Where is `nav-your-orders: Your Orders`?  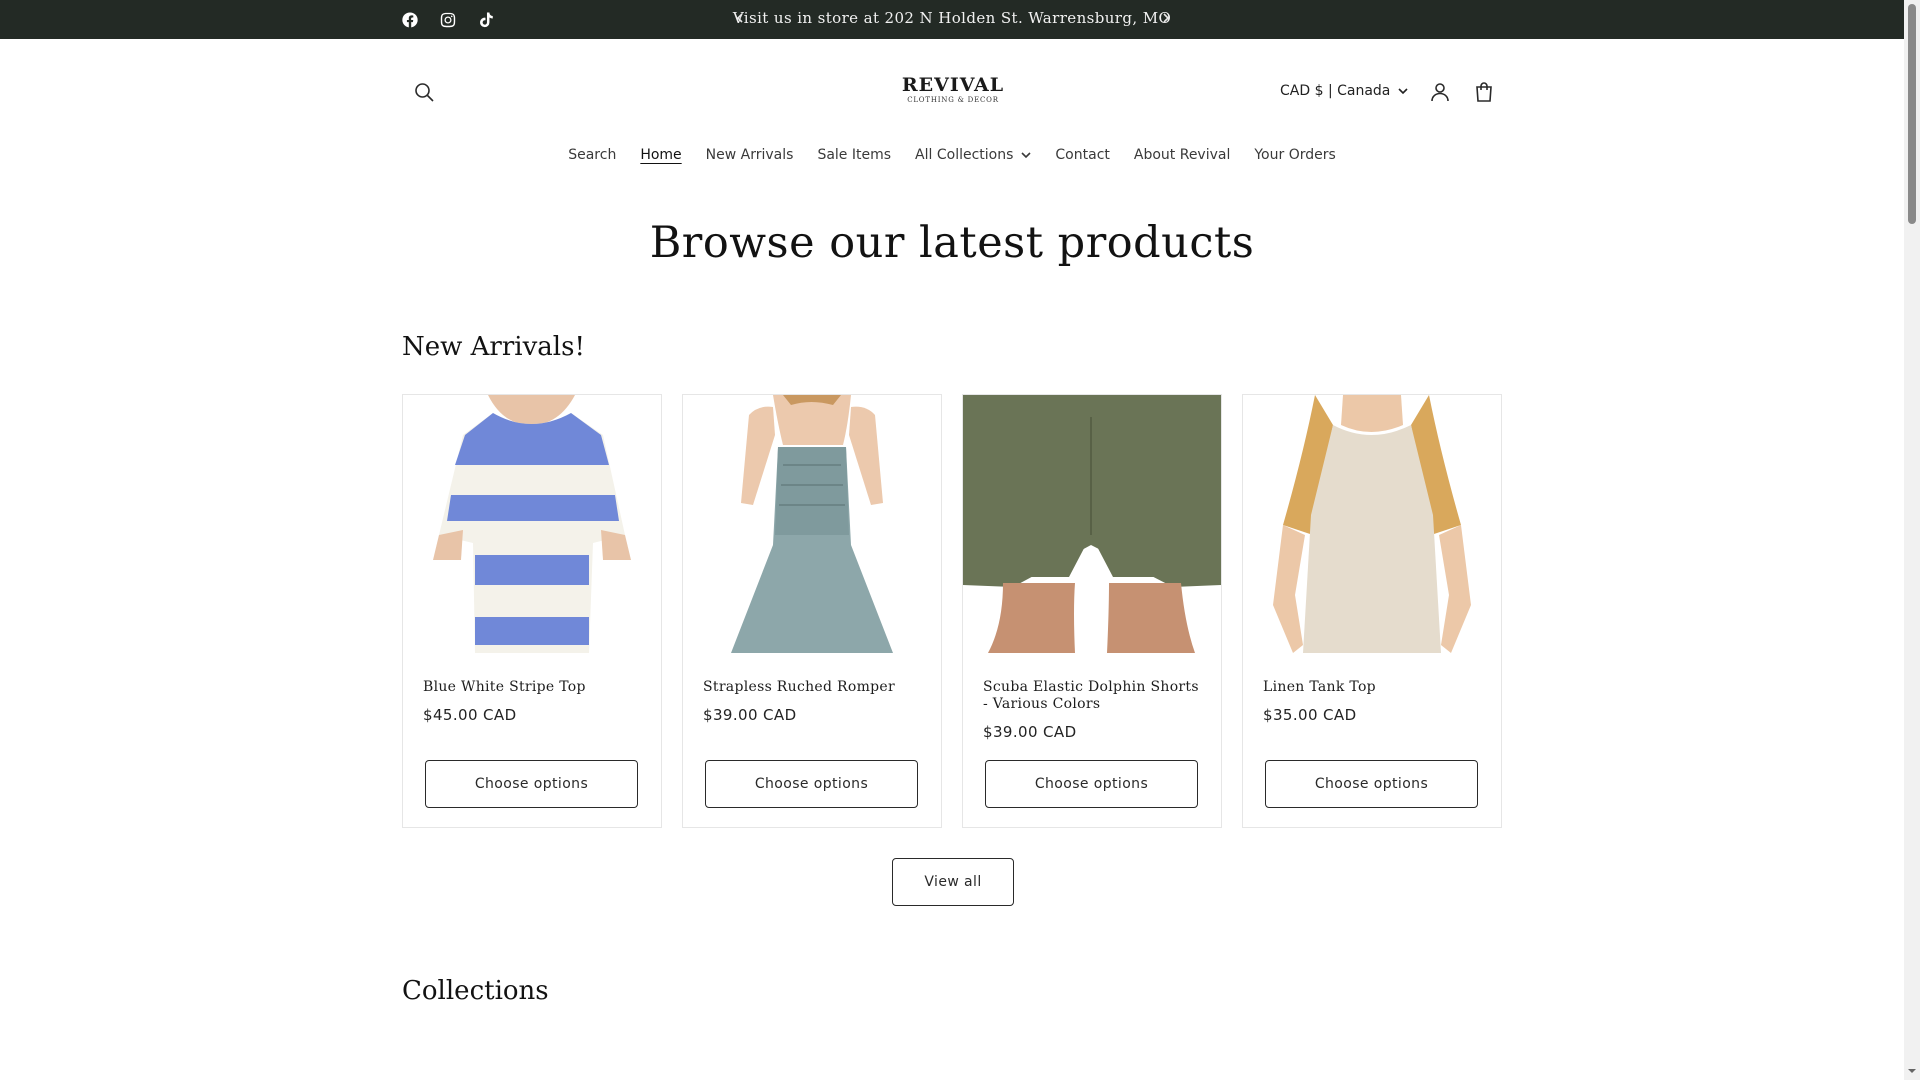
nav-your-orders: Your Orders is located at coordinates (1294, 155).